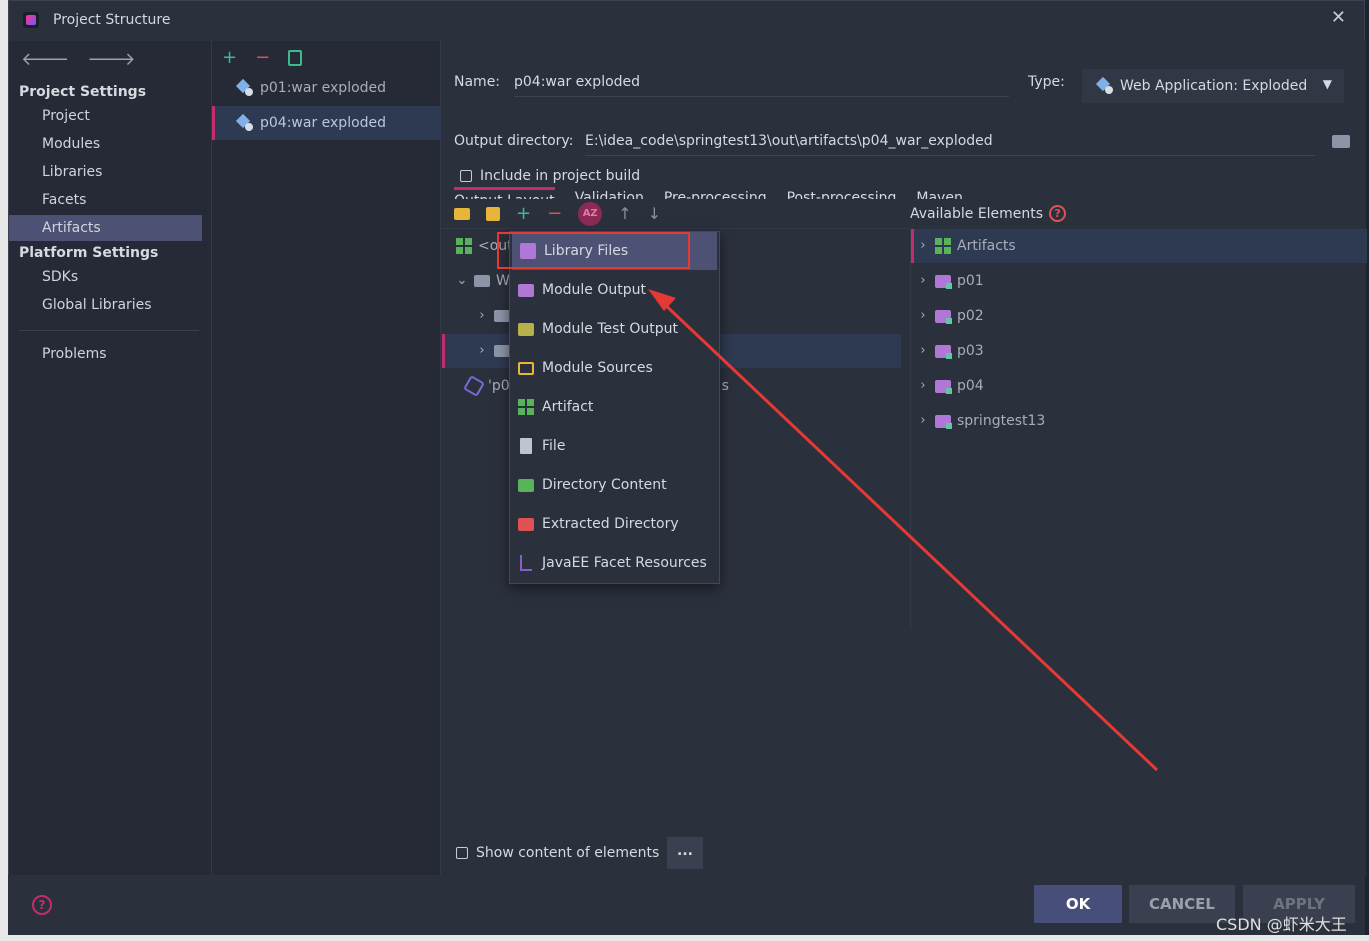  What do you see at coordinates (654, 213) in the screenshot?
I see `move-down-icon: ↓` at bounding box center [654, 213].